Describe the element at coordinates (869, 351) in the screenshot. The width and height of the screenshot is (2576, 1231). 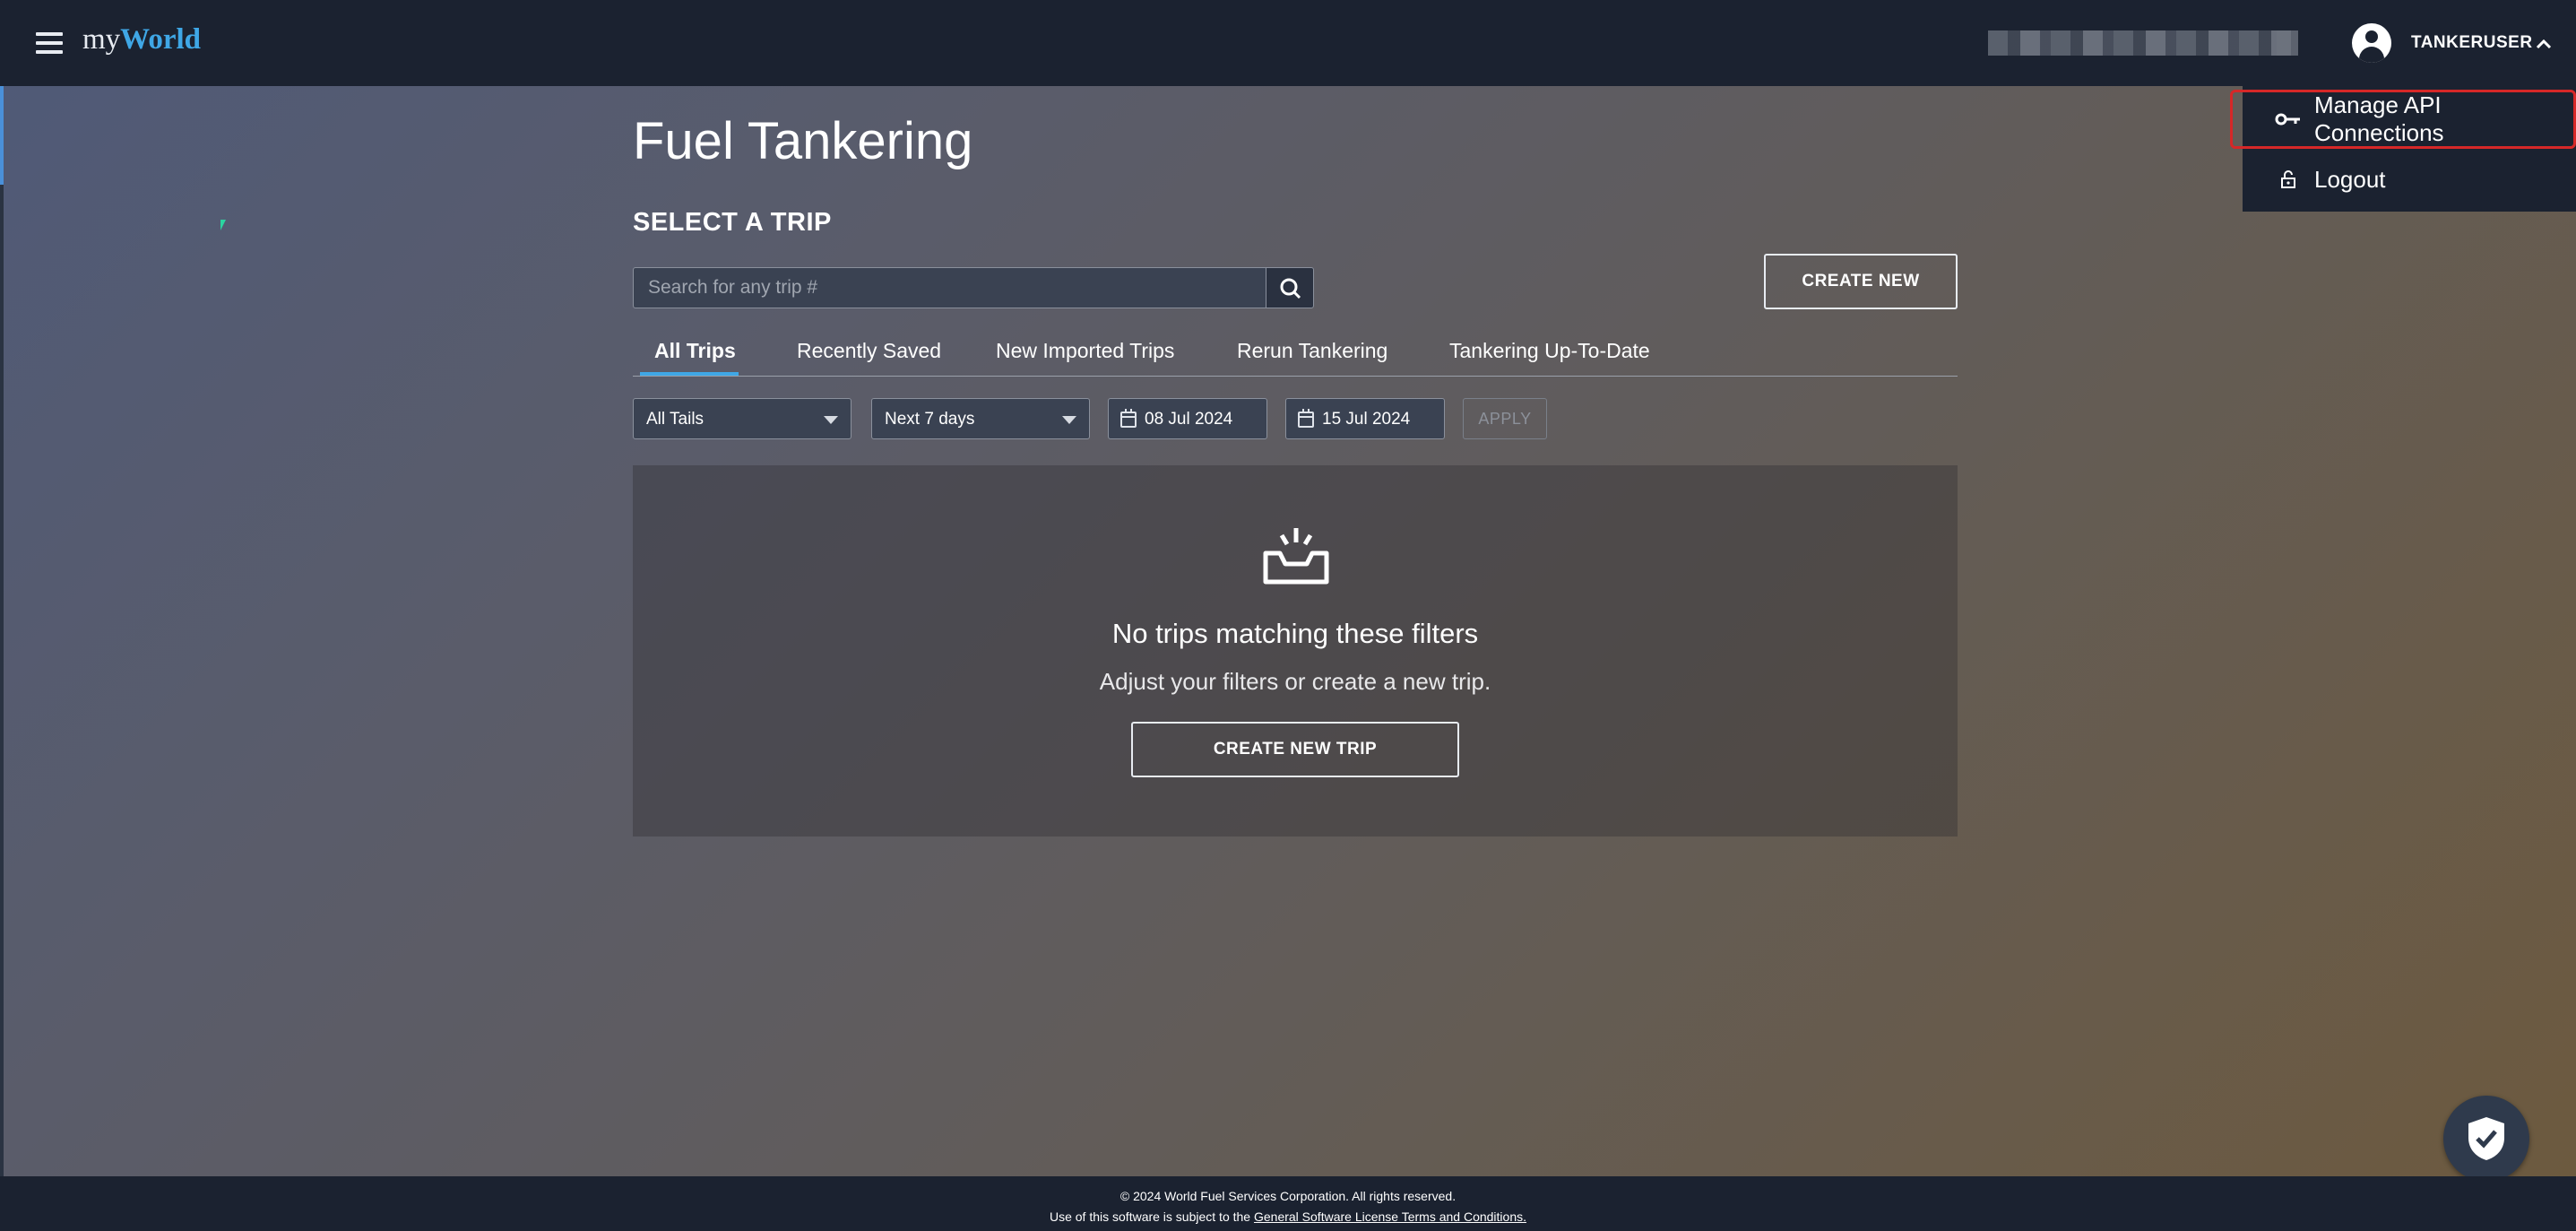
I see `tab-recently-saved: Recently Saved` at that location.